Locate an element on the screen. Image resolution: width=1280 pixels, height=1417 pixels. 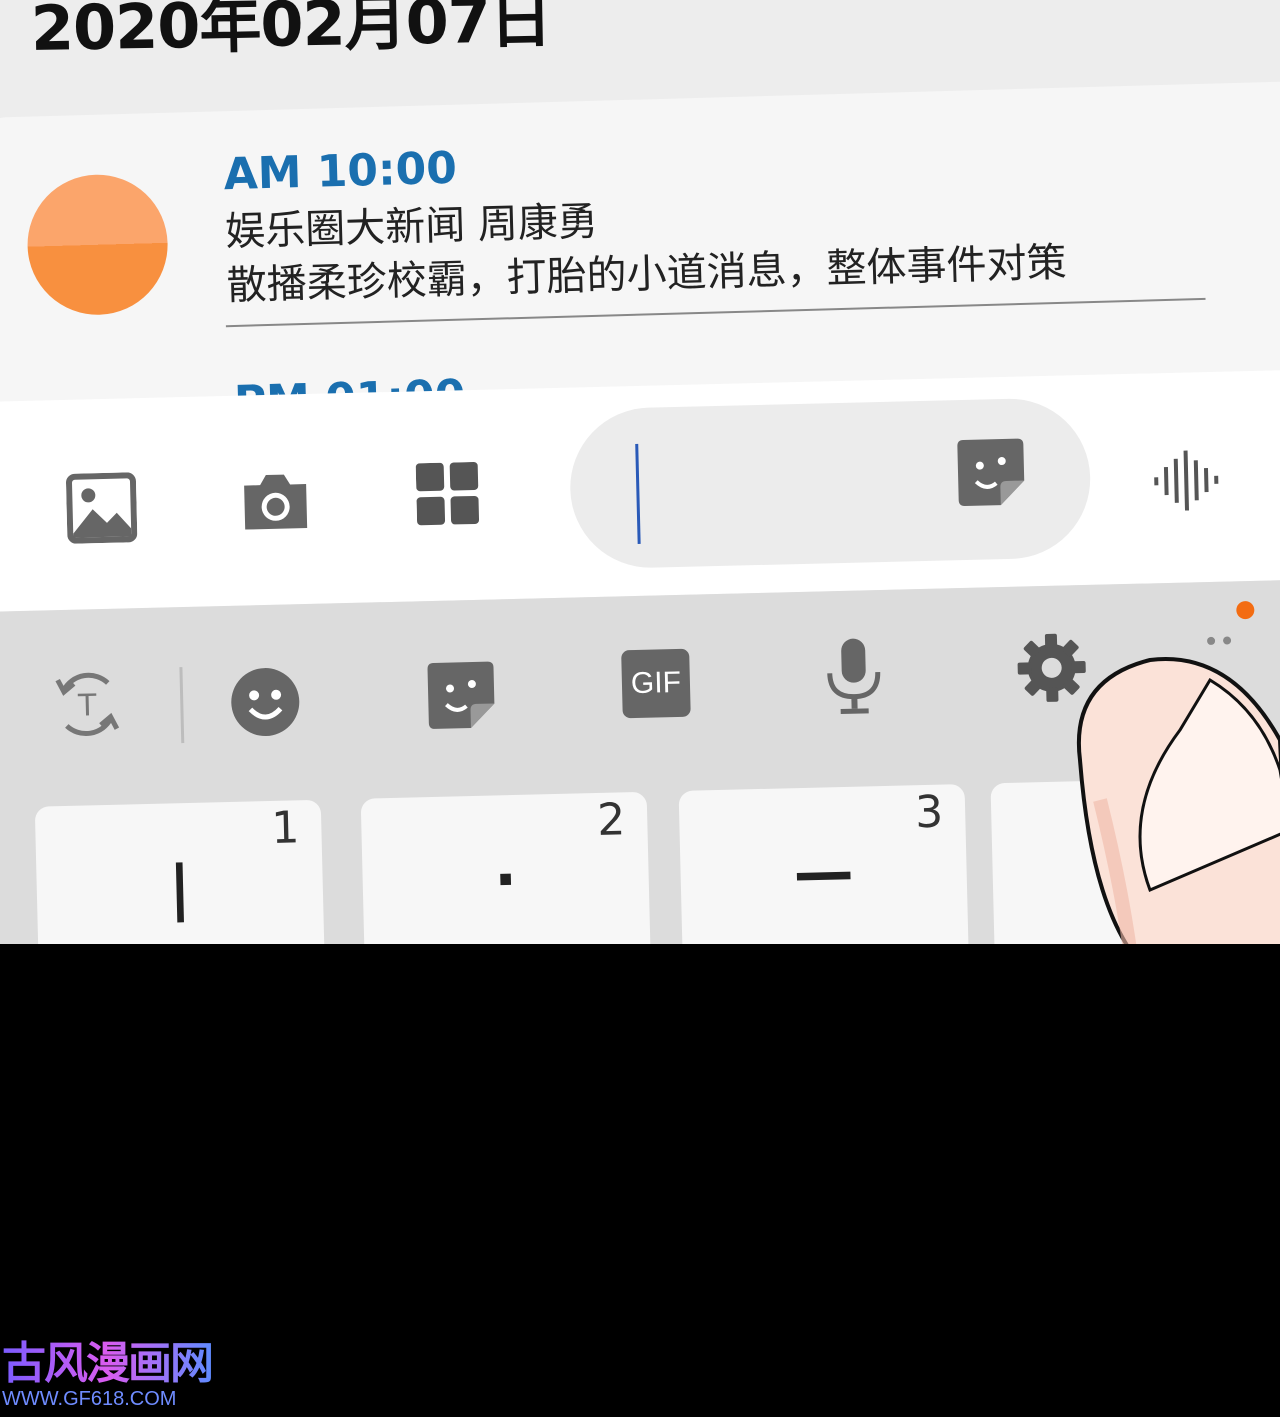
key-number: 3 is located at coordinates (929, 812).